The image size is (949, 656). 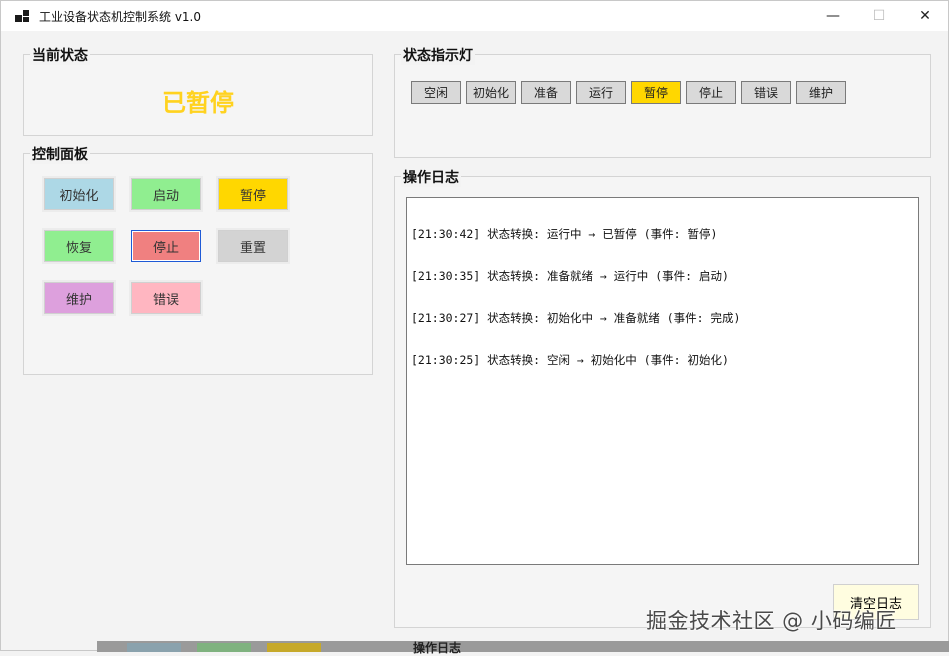 I want to click on current-state-group: 当前状态 已暂停, so click(x=198, y=90).